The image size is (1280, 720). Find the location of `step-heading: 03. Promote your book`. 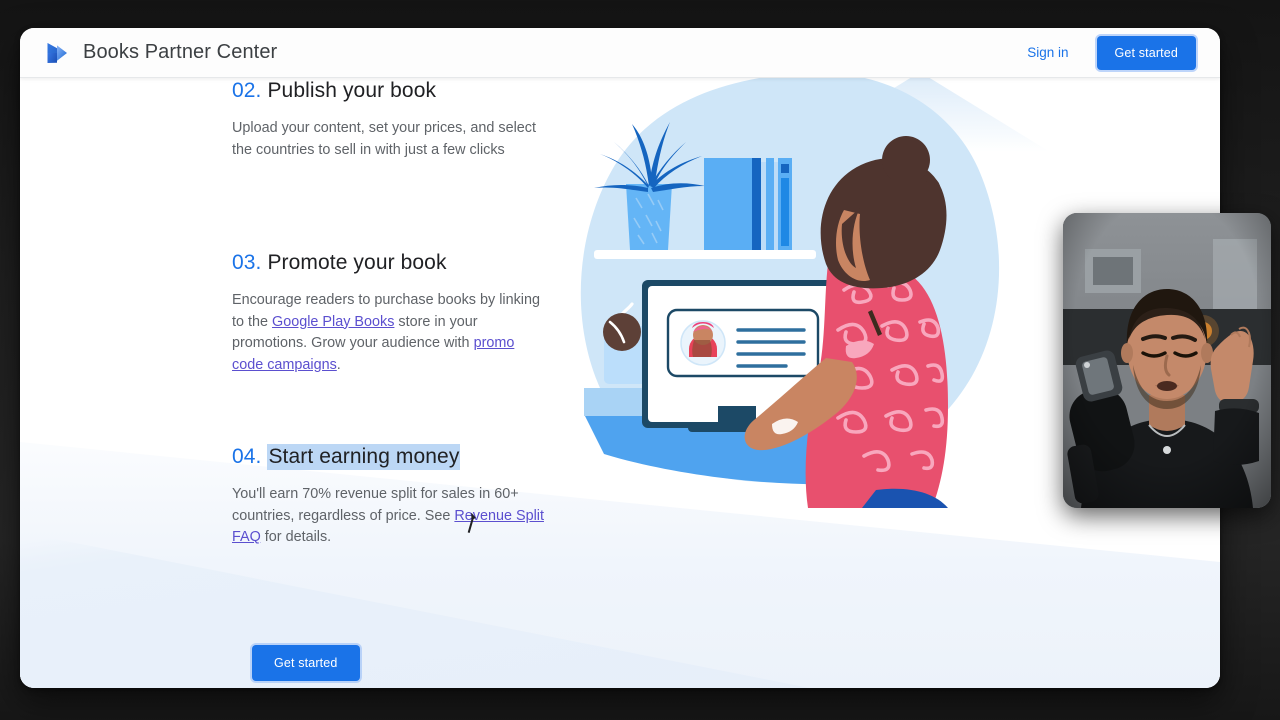

step-heading: 03. Promote your book is located at coordinates (402, 263).